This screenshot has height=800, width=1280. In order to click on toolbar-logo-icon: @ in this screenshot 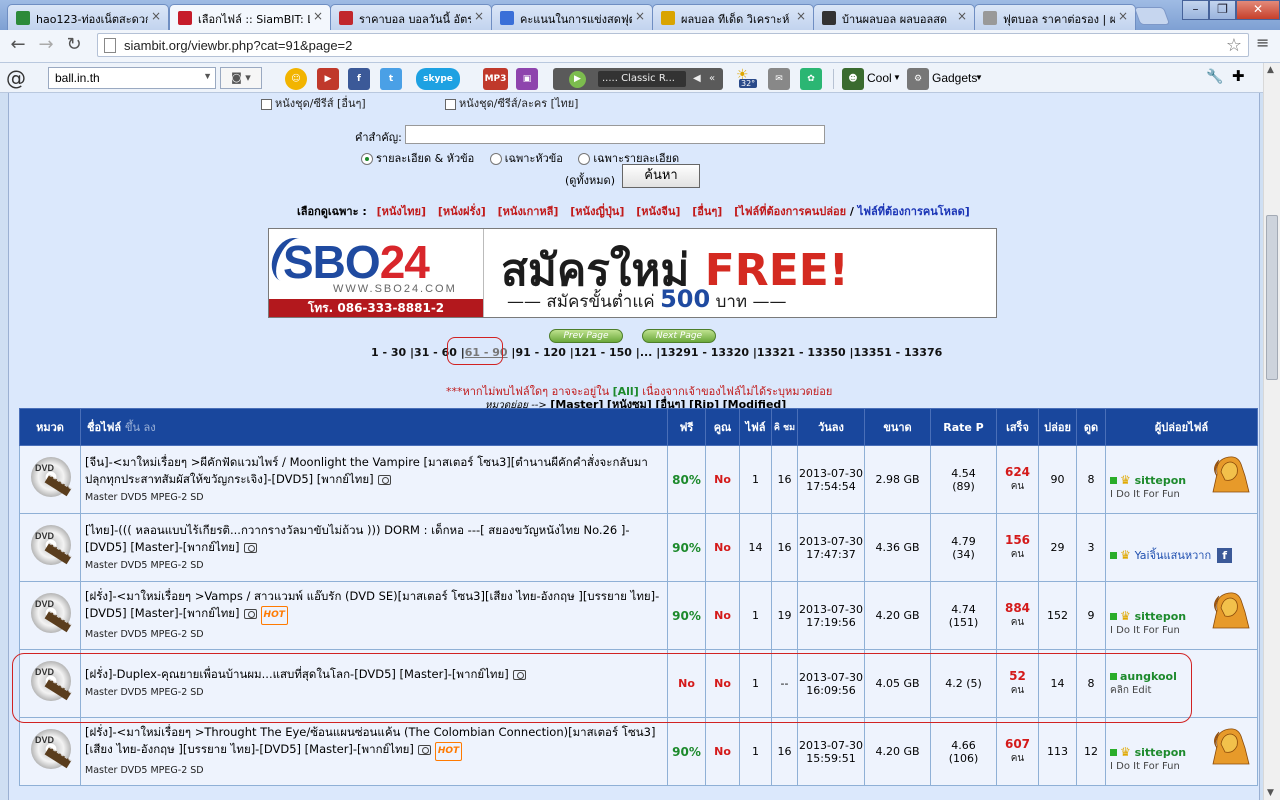, I will do `click(16, 78)`.